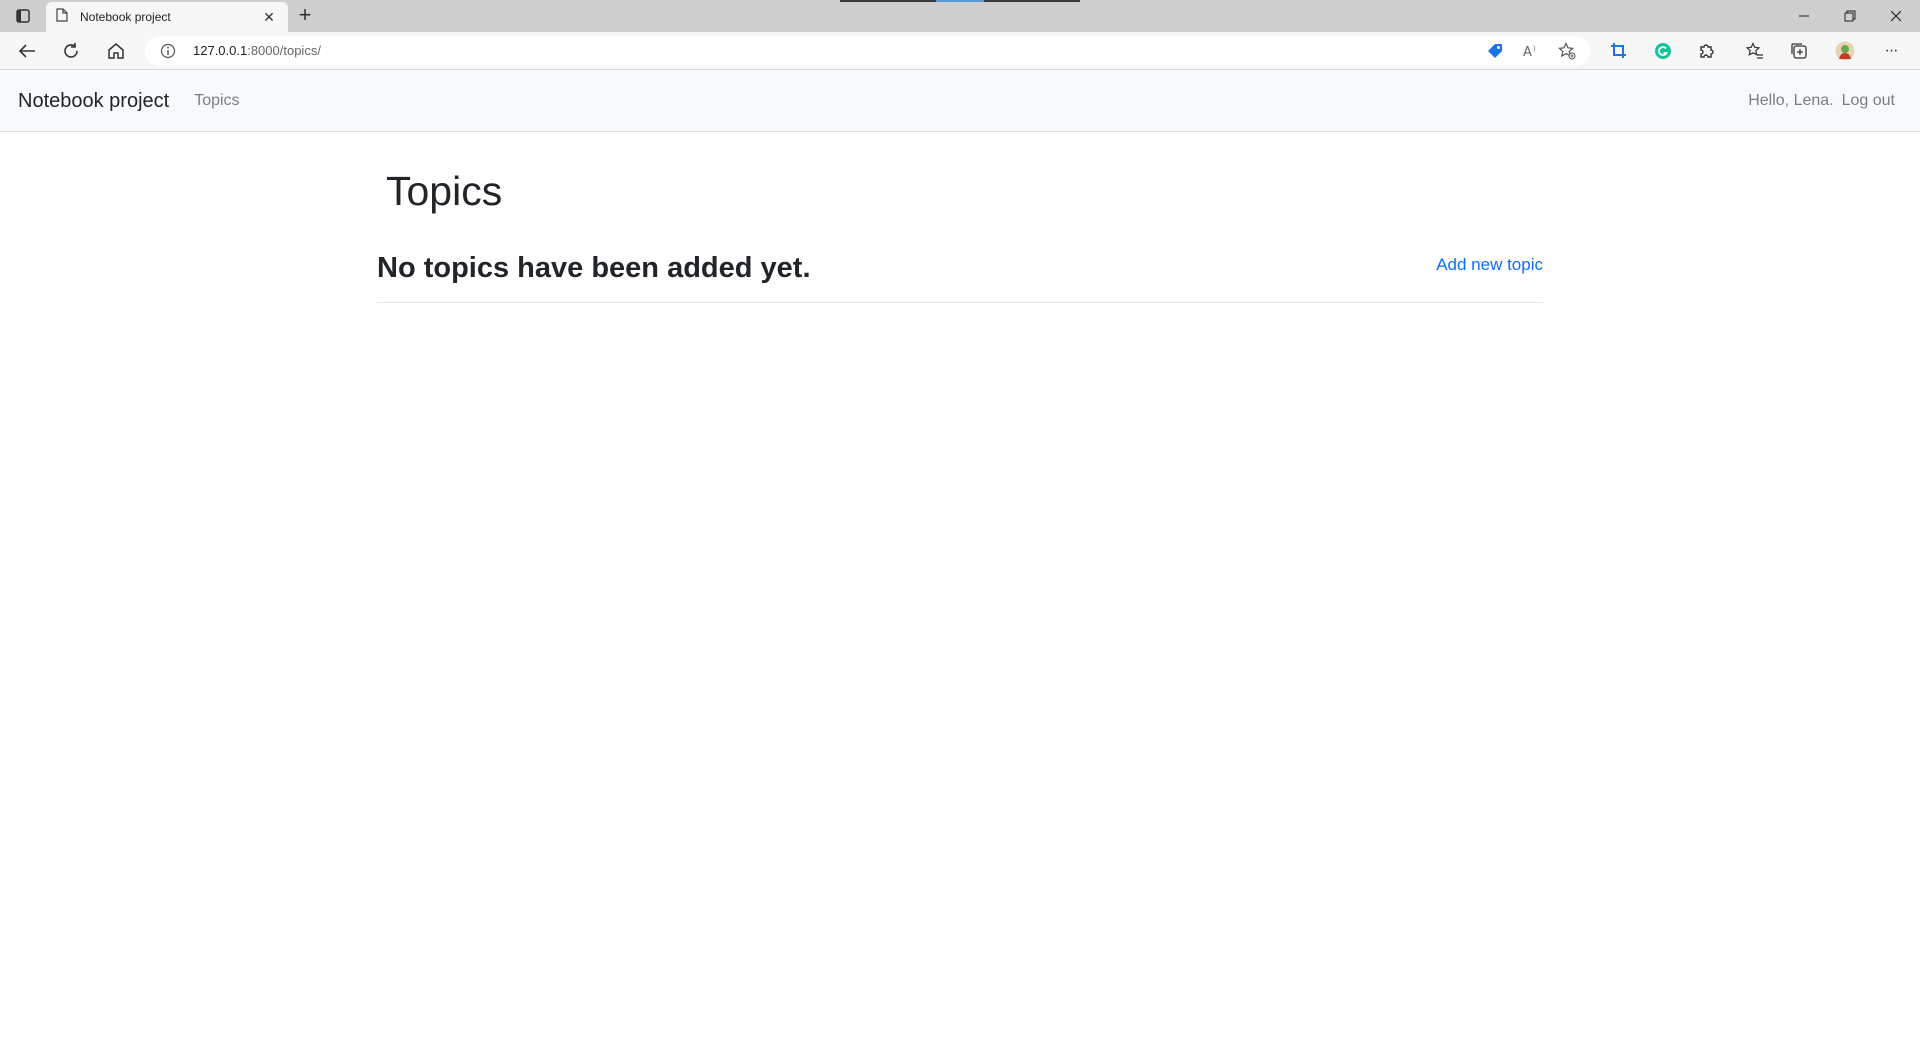 The height and width of the screenshot is (1050, 1920). What do you see at coordinates (1799, 51) in the screenshot?
I see `collections-icon` at bounding box center [1799, 51].